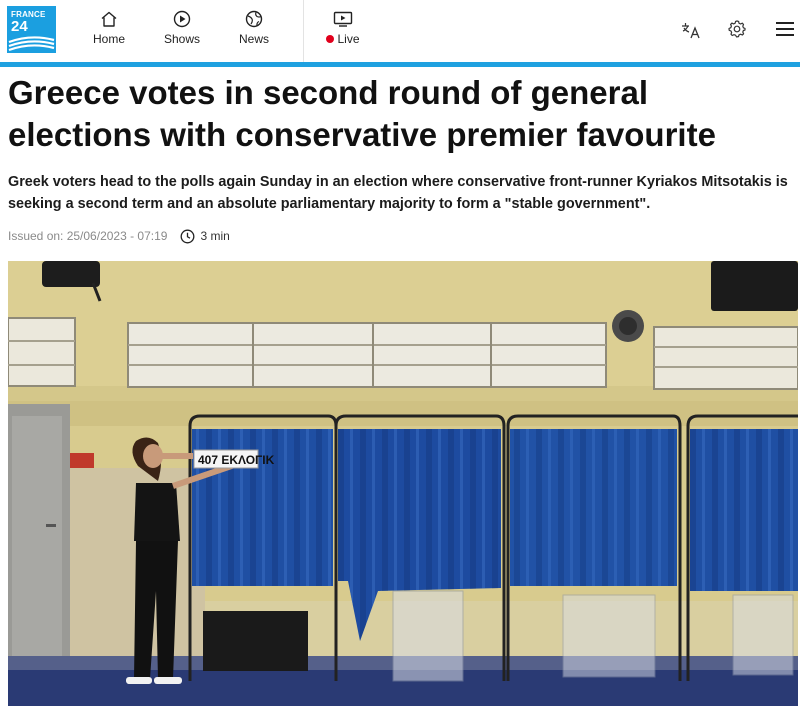 Image resolution: width=800 pixels, height=706 pixels. What do you see at coordinates (303, 31) in the screenshot?
I see `nav-divider` at bounding box center [303, 31].